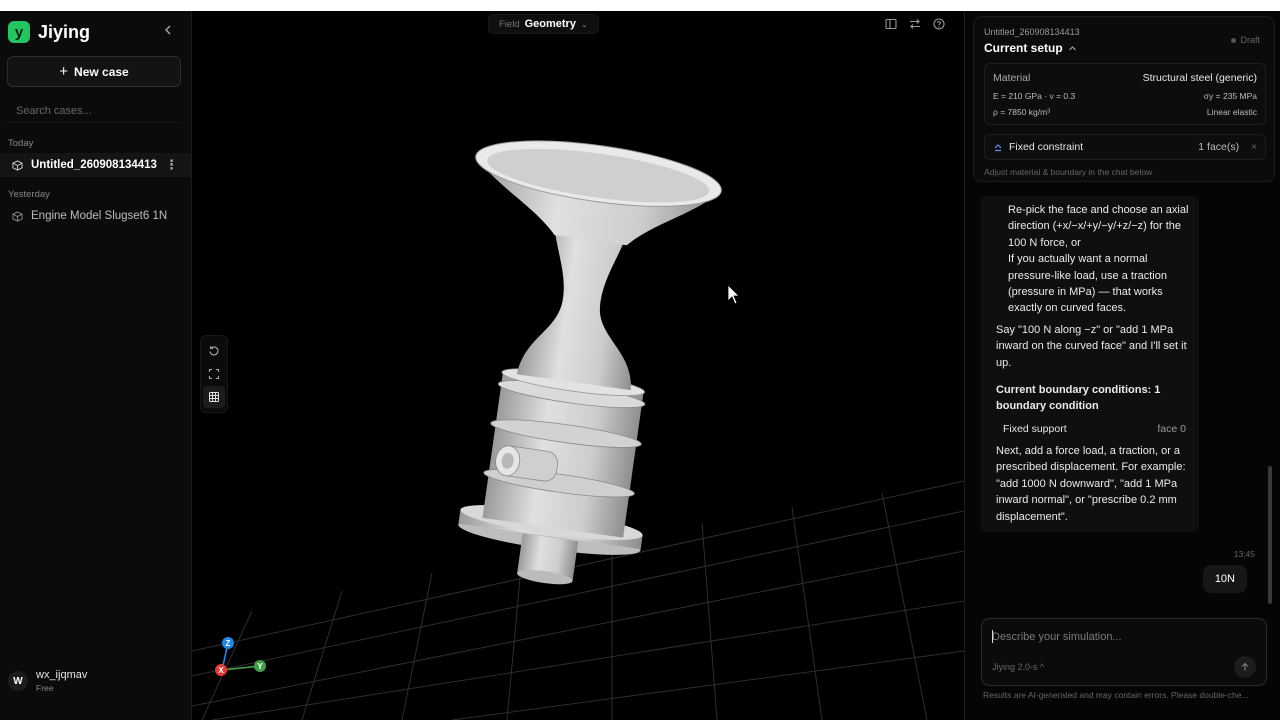 The height and width of the screenshot is (720, 1280). I want to click on case-item-untitled: Untitled_260908134413 ⋮, so click(95, 165).